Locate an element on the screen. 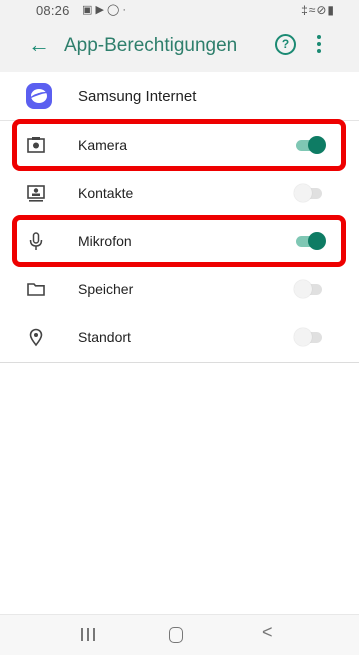 Image resolution: width=359 pixels, height=655 pixels. permission-label: Kontakte is located at coordinates (106, 193).